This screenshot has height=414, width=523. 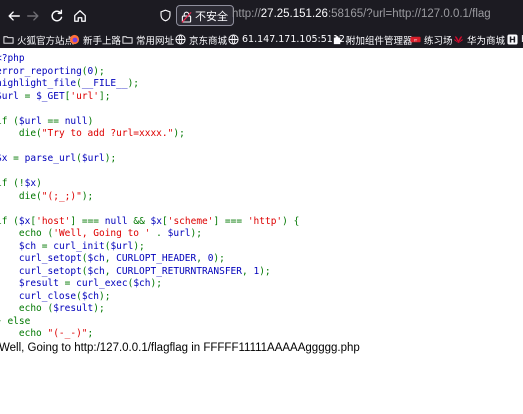 What do you see at coordinates (102, 283) in the screenshot?
I see `code-token: curl_exec` at bounding box center [102, 283].